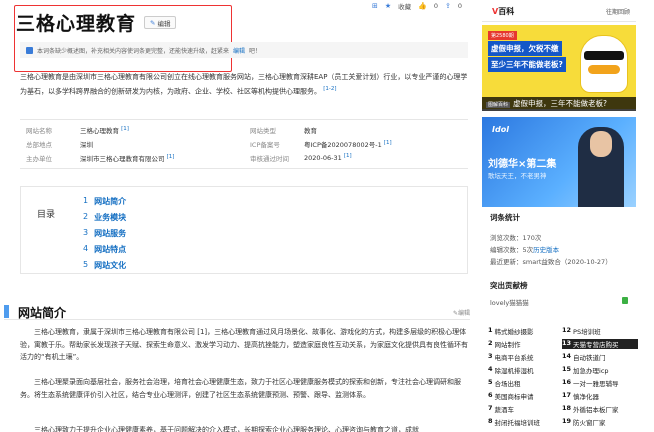  What do you see at coordinates (517, 176) in the screenshot?
I see `idol-slogan: 歌坛天王，不老男神` at bounding box center [517, 176].